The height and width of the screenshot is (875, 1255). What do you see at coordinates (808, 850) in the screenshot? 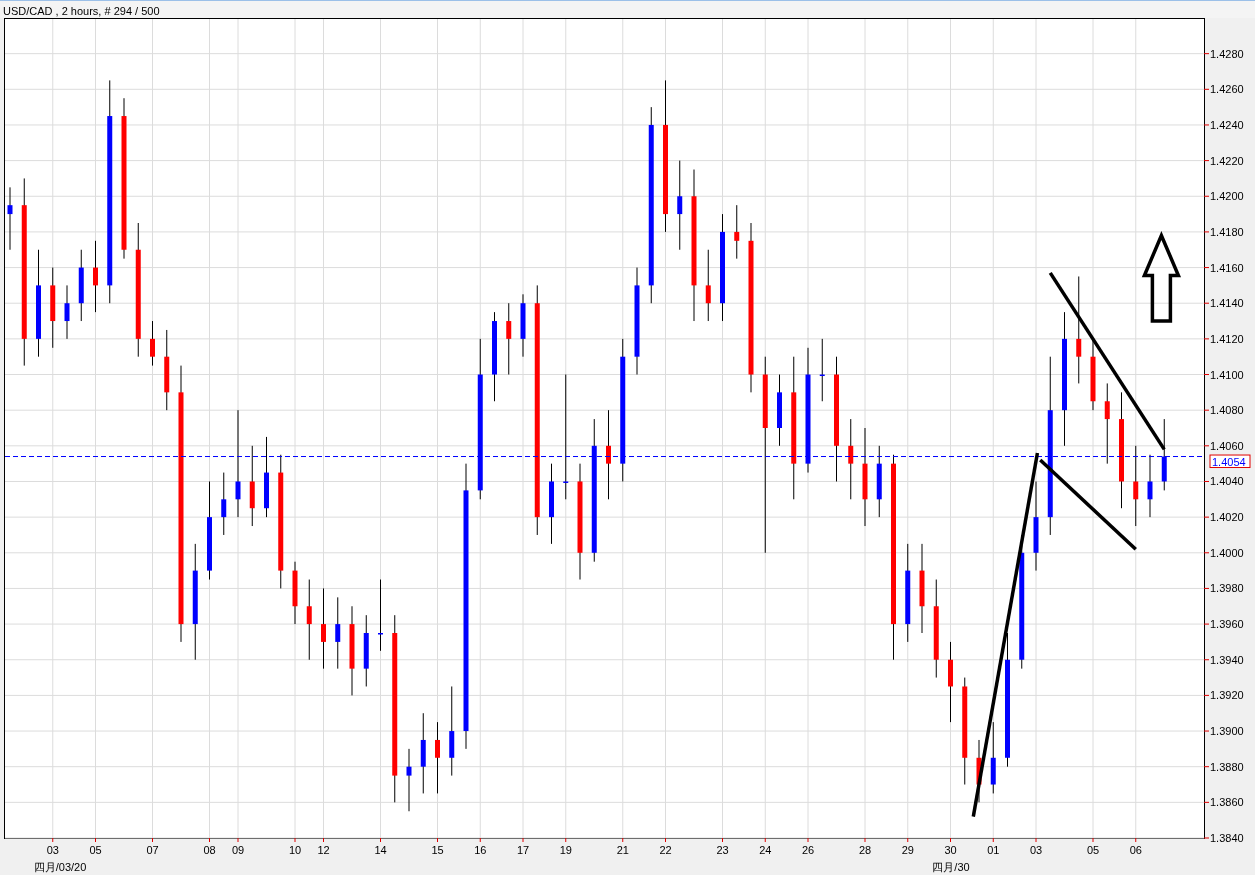
I see `time-axis-label: 26` at bounding box center [808, 850].